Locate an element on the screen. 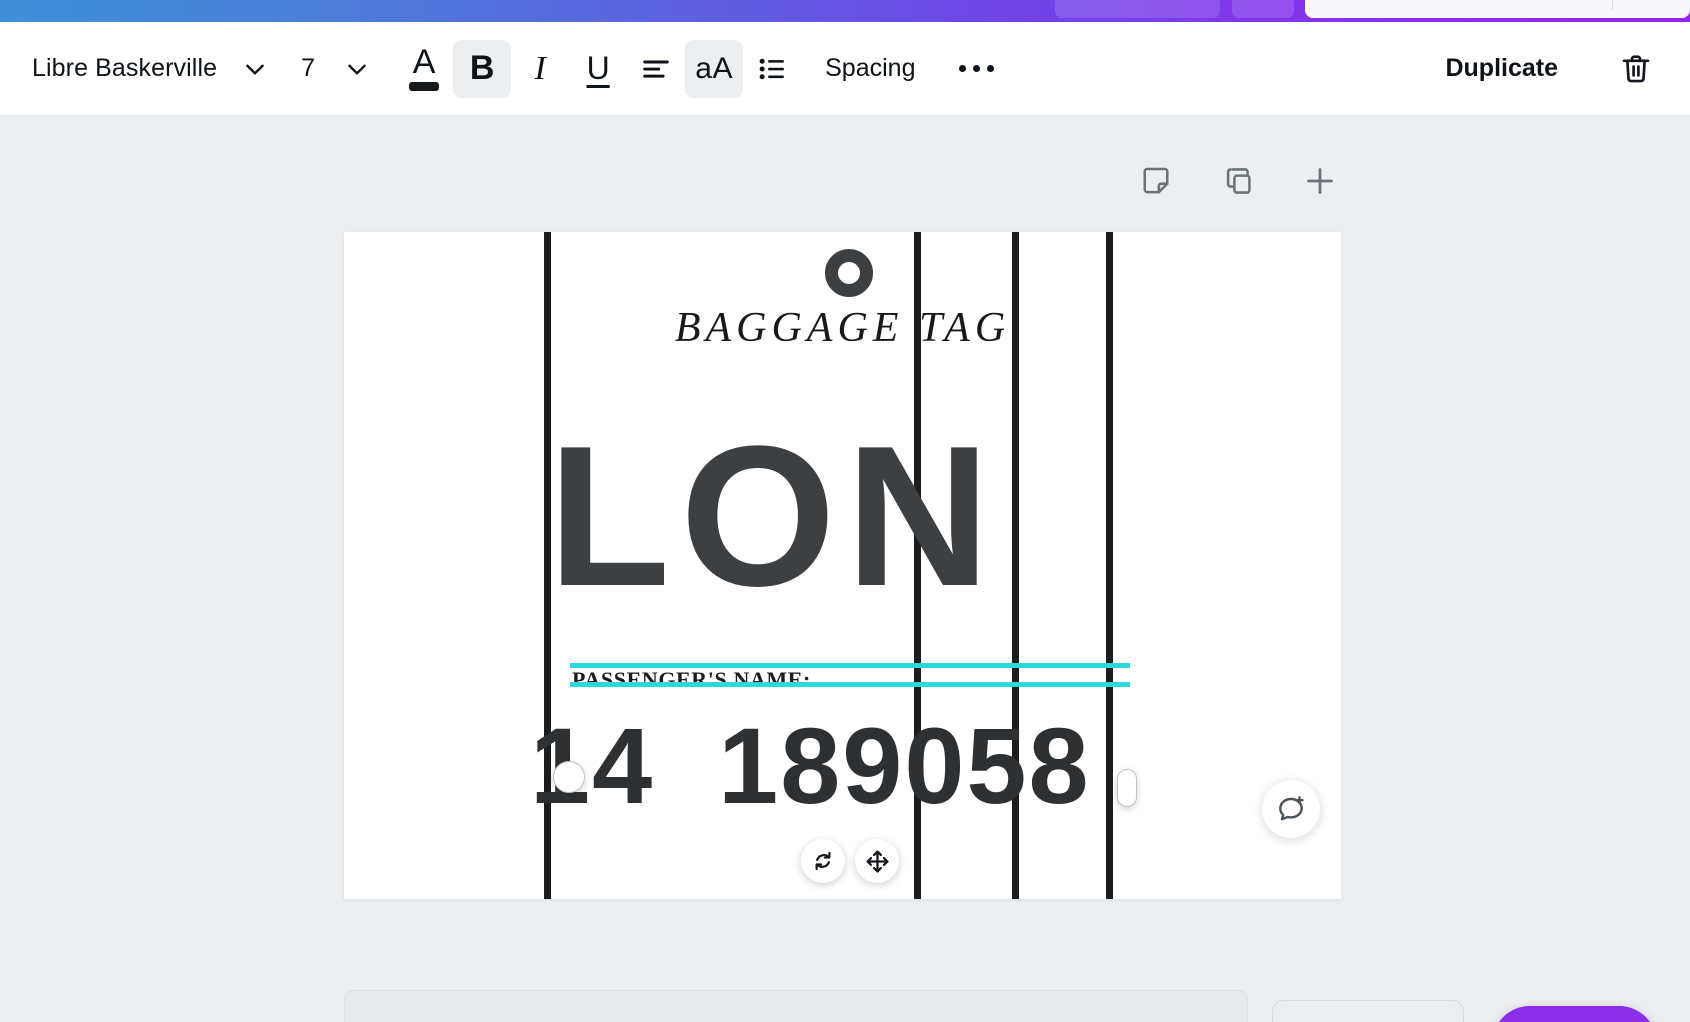 The height and width of the screenshot is (1022, 1690). text-align-button is located at coordinates (656, 69).